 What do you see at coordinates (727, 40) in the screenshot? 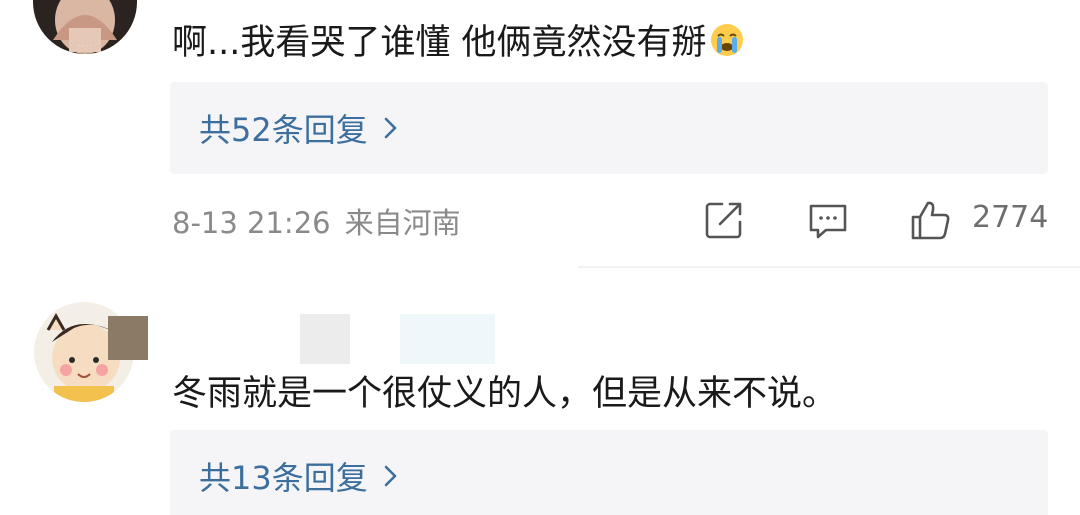
I see `crying-face-emoji-icon` at bounding box center [727, 40].